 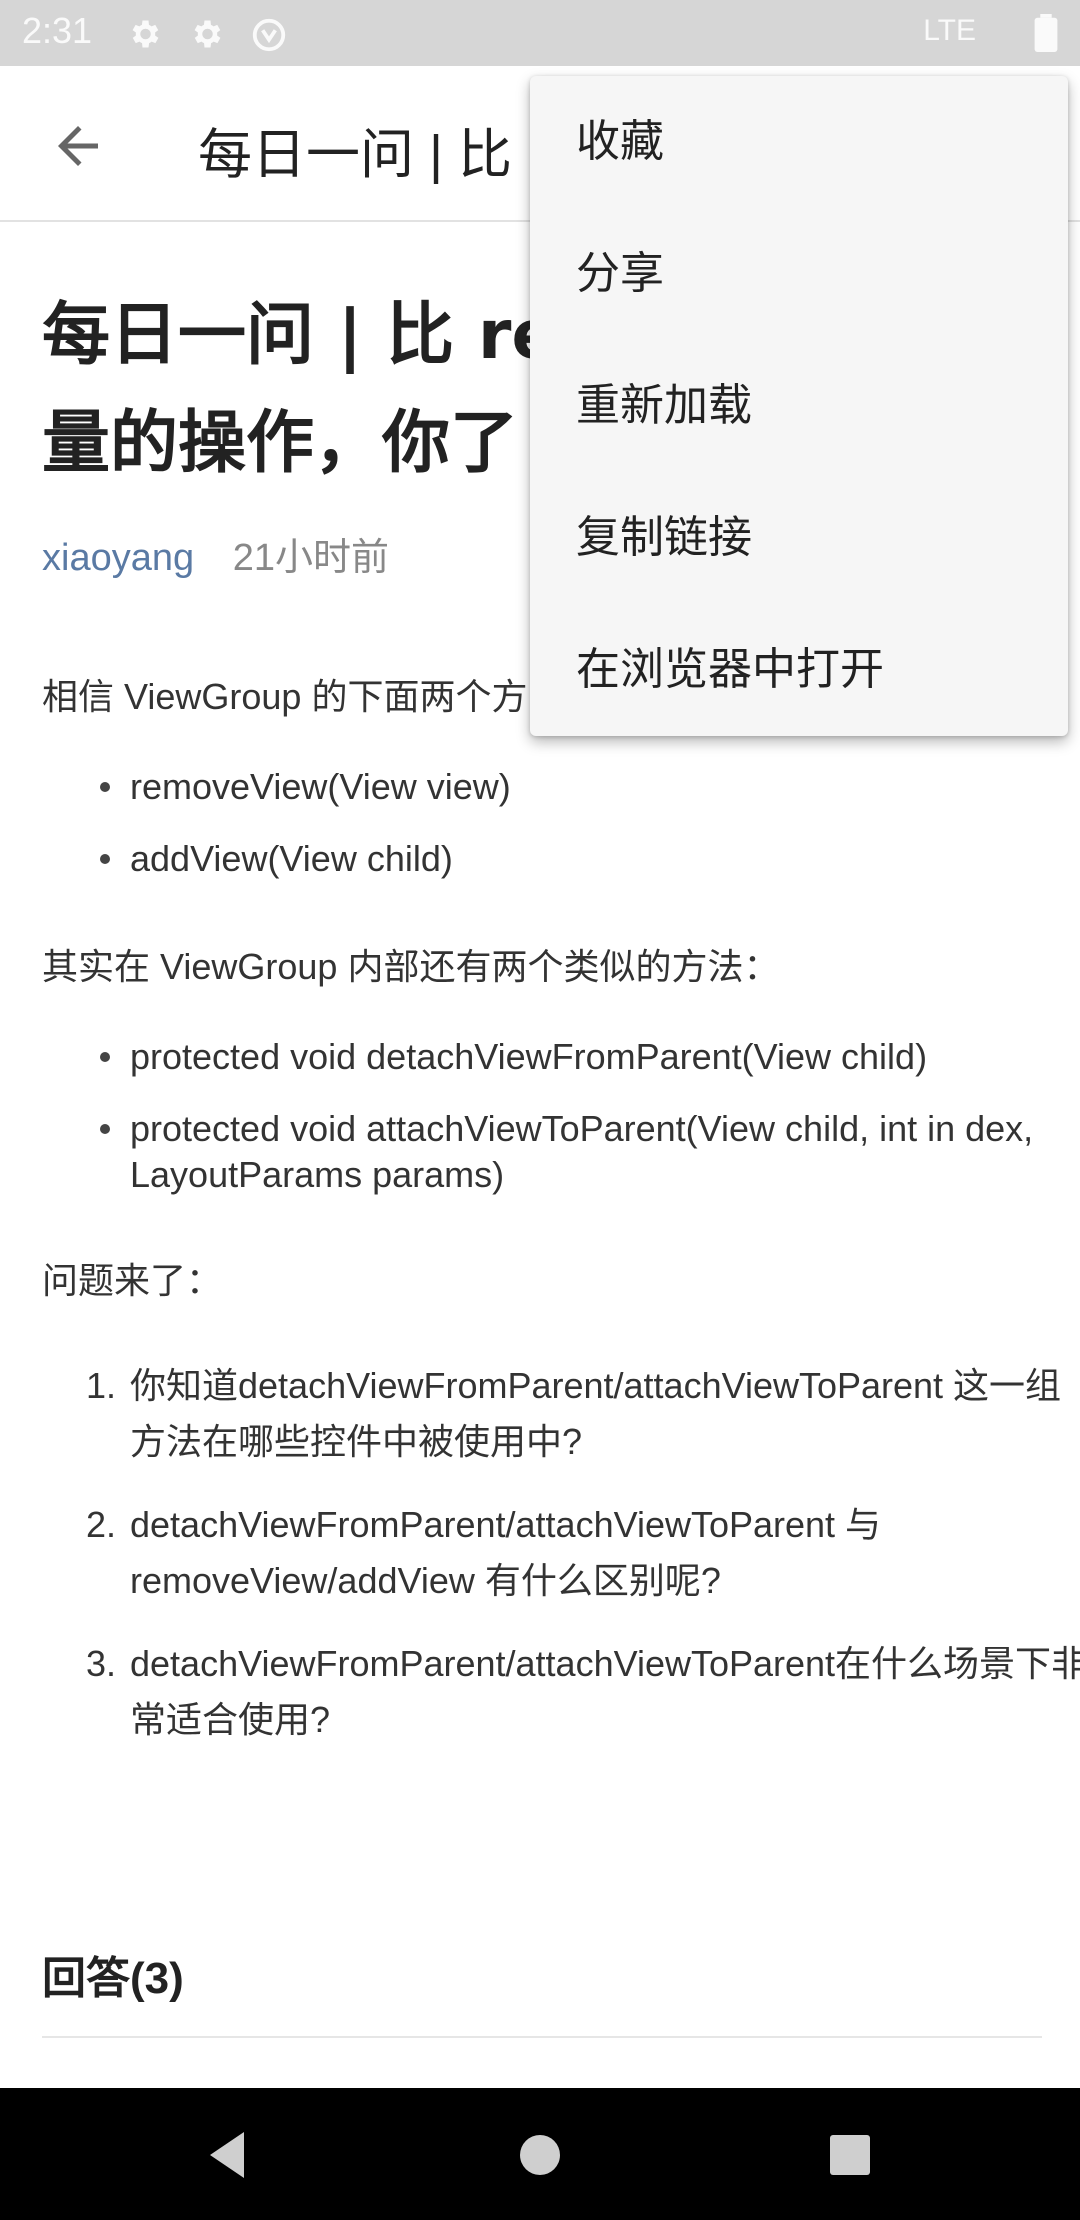 I want to click on paragraph: 问题来了：, so click(x=132, y=1280).